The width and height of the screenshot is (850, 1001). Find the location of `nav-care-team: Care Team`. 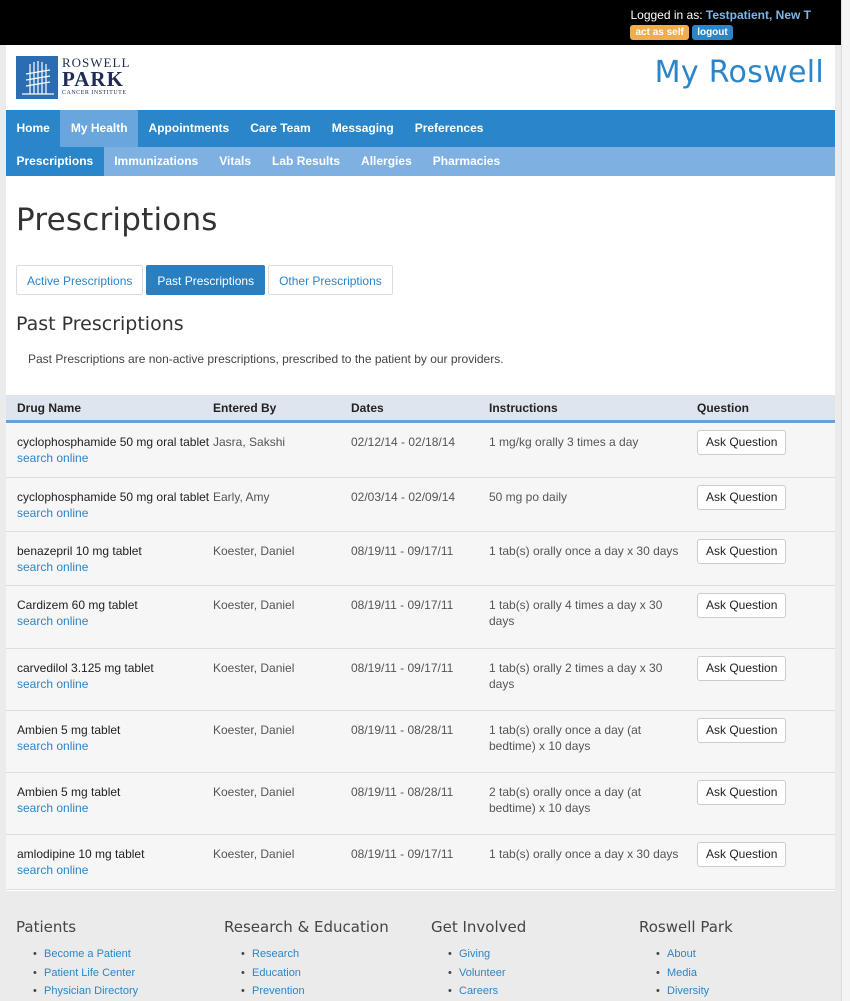

nav-care-team: Care Team is located at coordinates (280, 128).